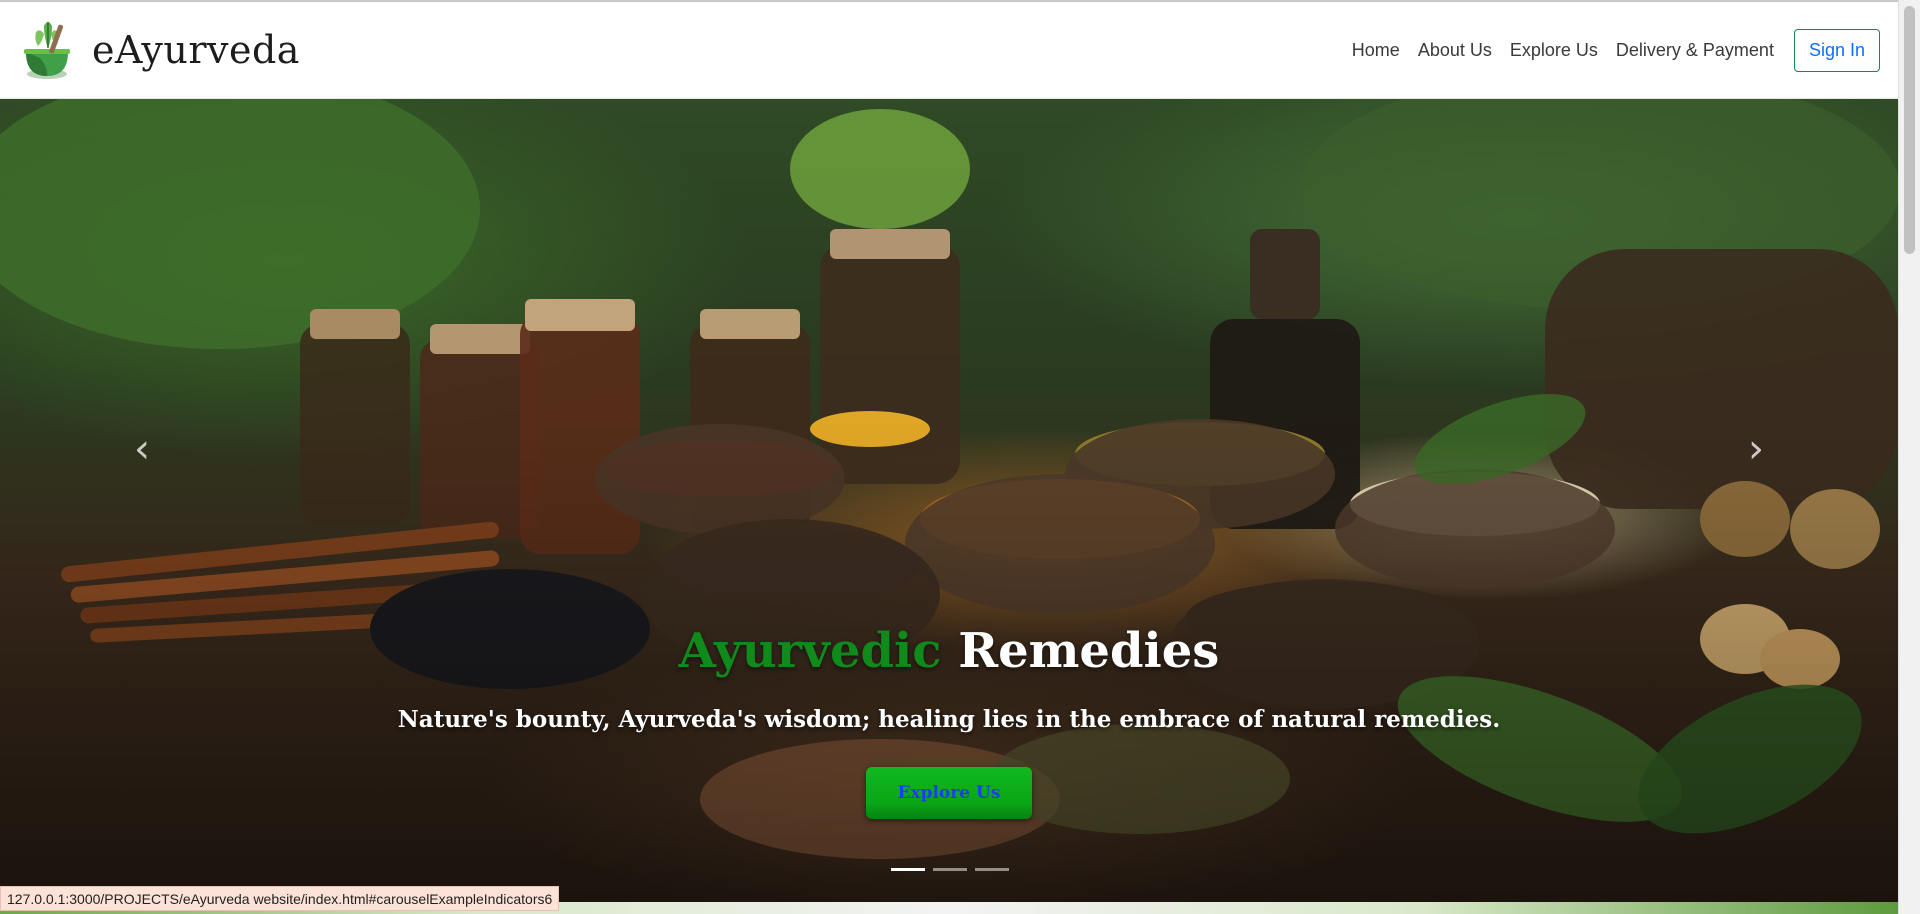  I want to click on carousel-prev-button: ‹, so click(142, 449).